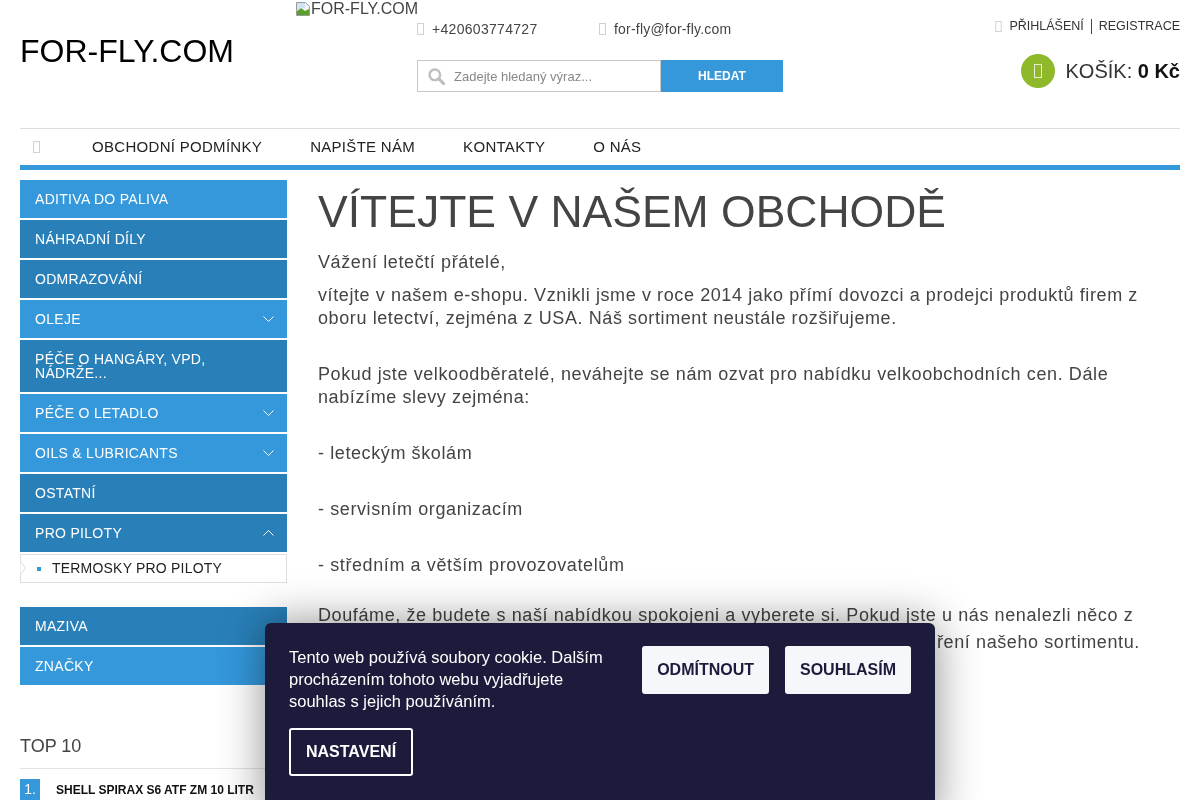  Describe the element at coordinates (485, 29) in the screenshot. I see `phone-number: +420603774727` at that location.